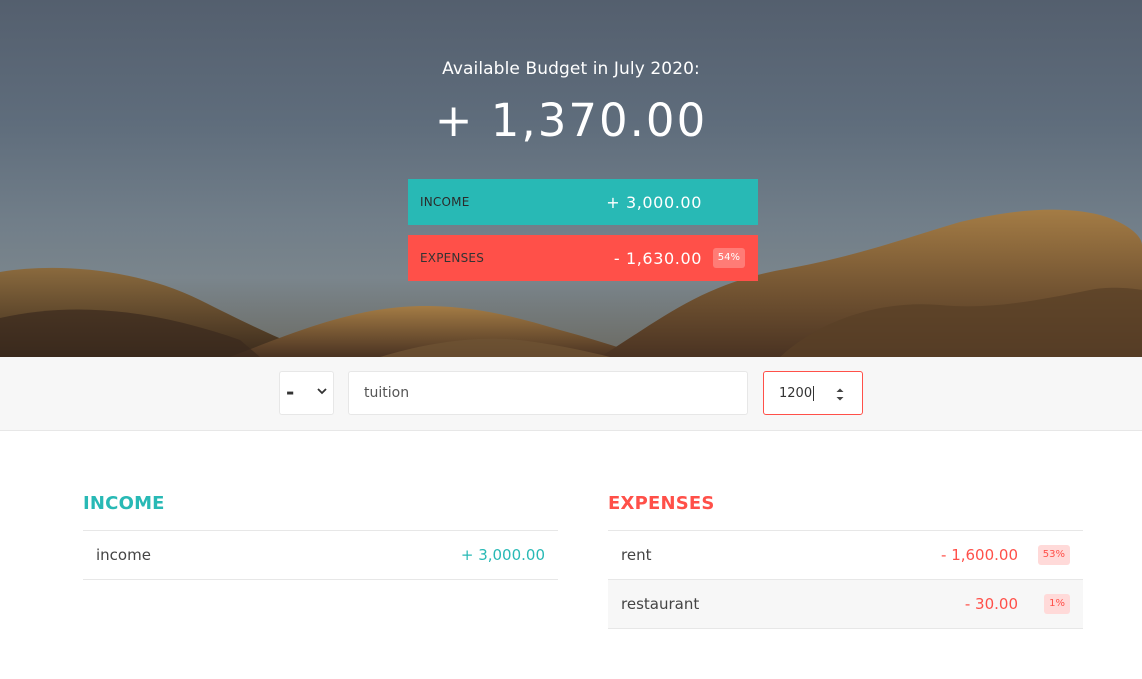 The image size is (1142, 679). What do you see at coordinates (1053, 555) in the screenshot?
I see `expense-item-percentage: 53%` at bounding box center [1053, 555].